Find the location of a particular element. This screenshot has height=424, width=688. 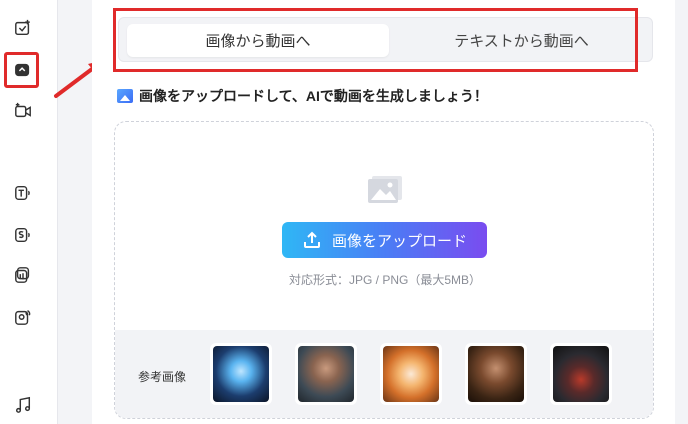

tabs-highlight-box is located at coordinates (375, 40).